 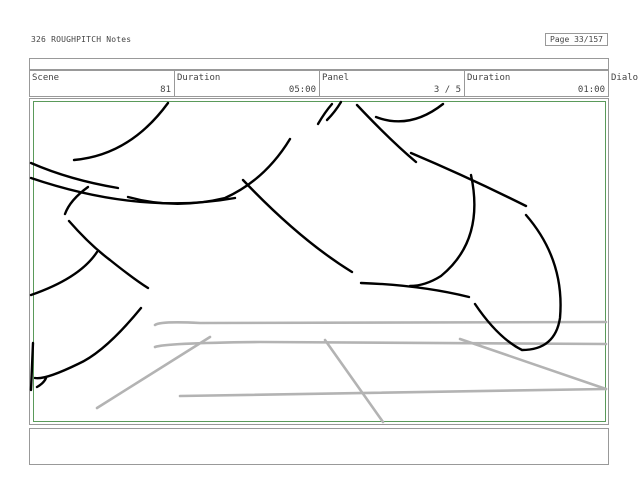 I want to click on dialogue-notes-box, so click(x=319, y=446).